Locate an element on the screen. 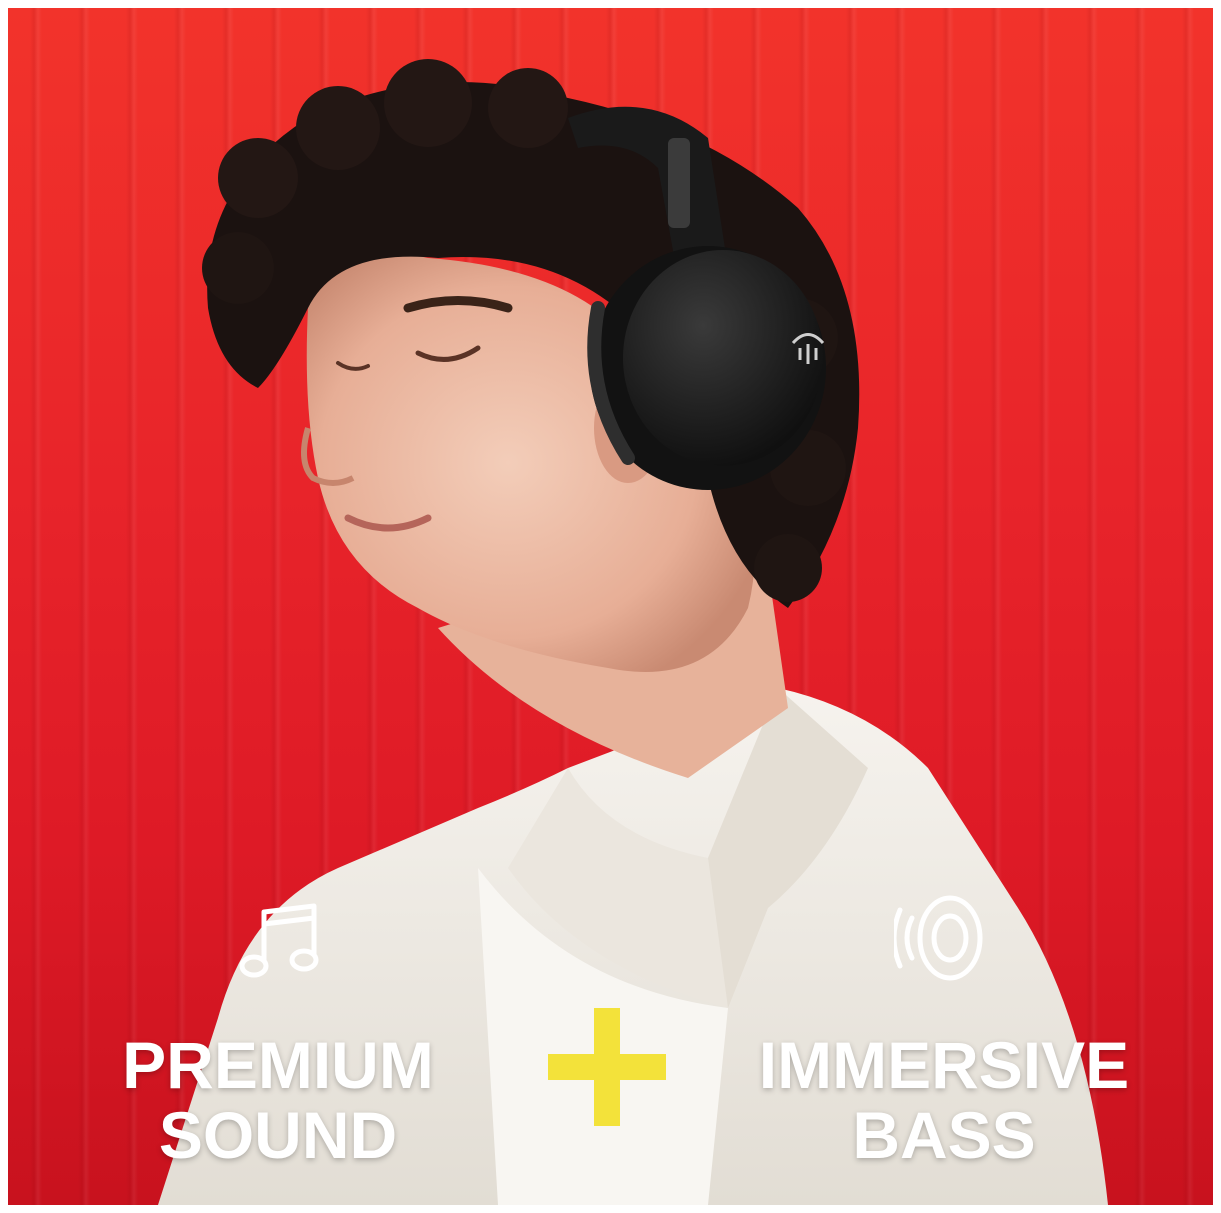  music-note-icon is located at coordinates (279, 940).